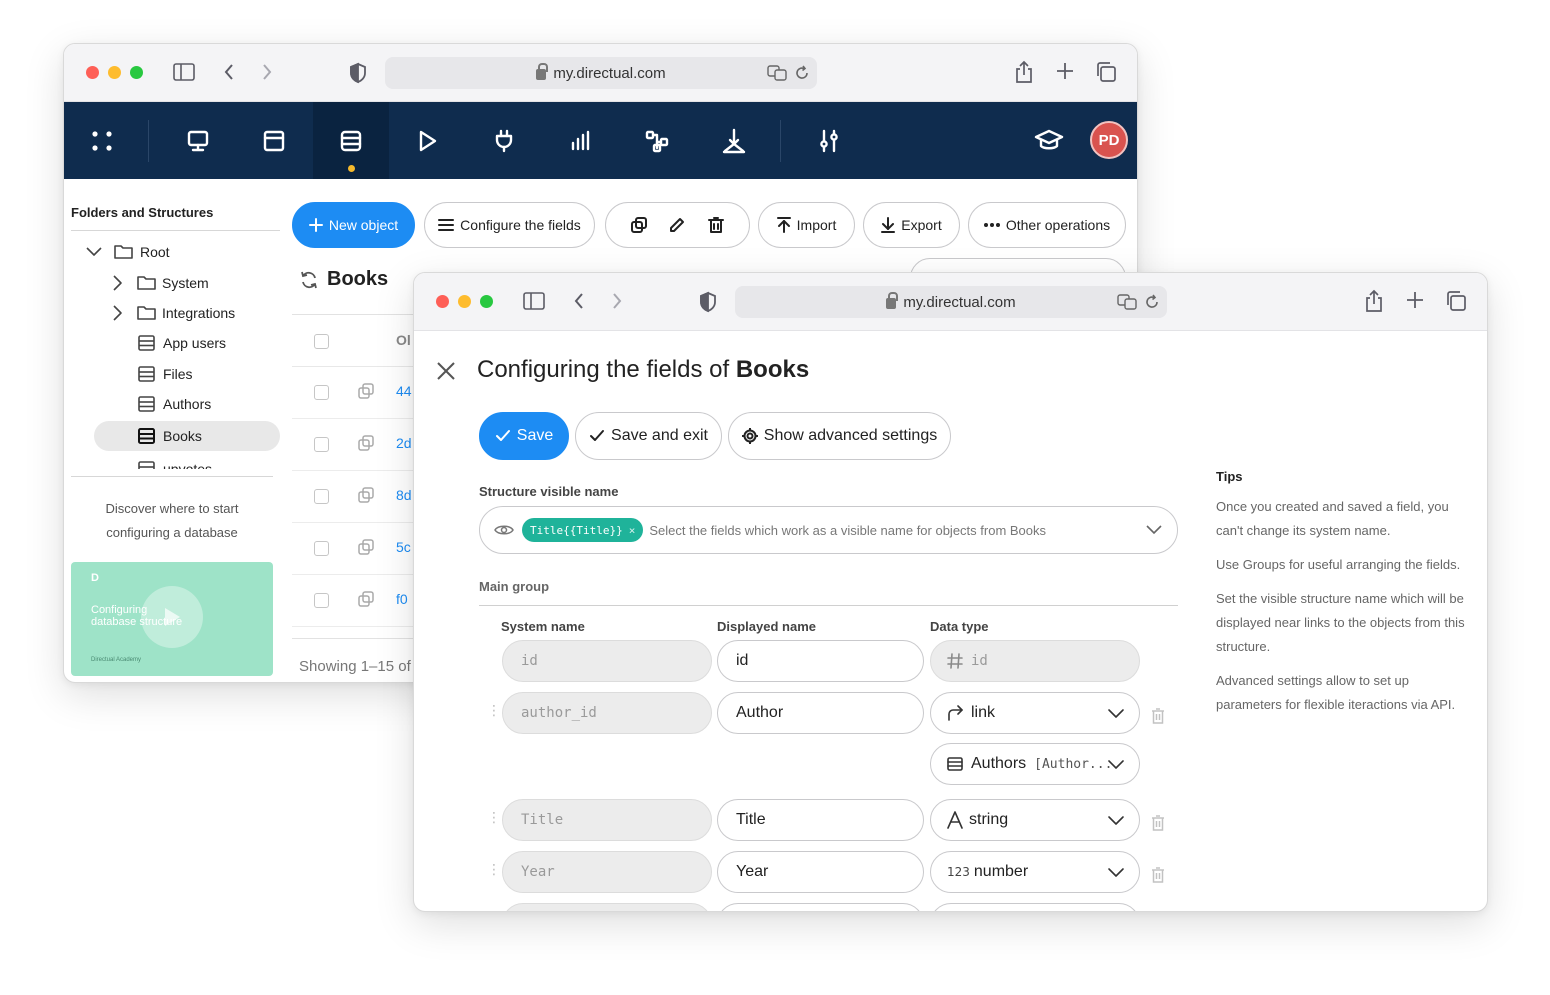  What do you see at coordinates (353, 225) in the screenshot?
I see `new-object-button: New object` at bounding box center [353, 225].